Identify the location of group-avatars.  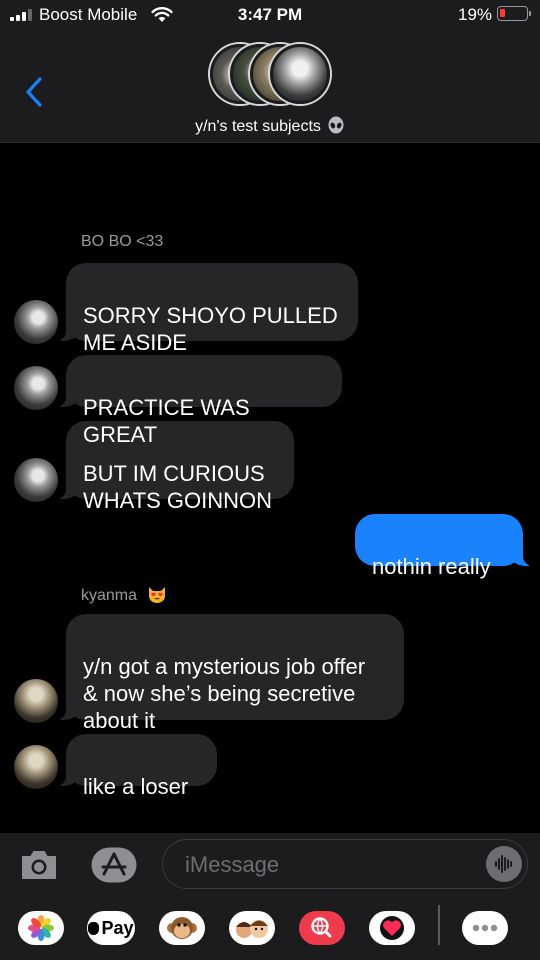
(271, 76).